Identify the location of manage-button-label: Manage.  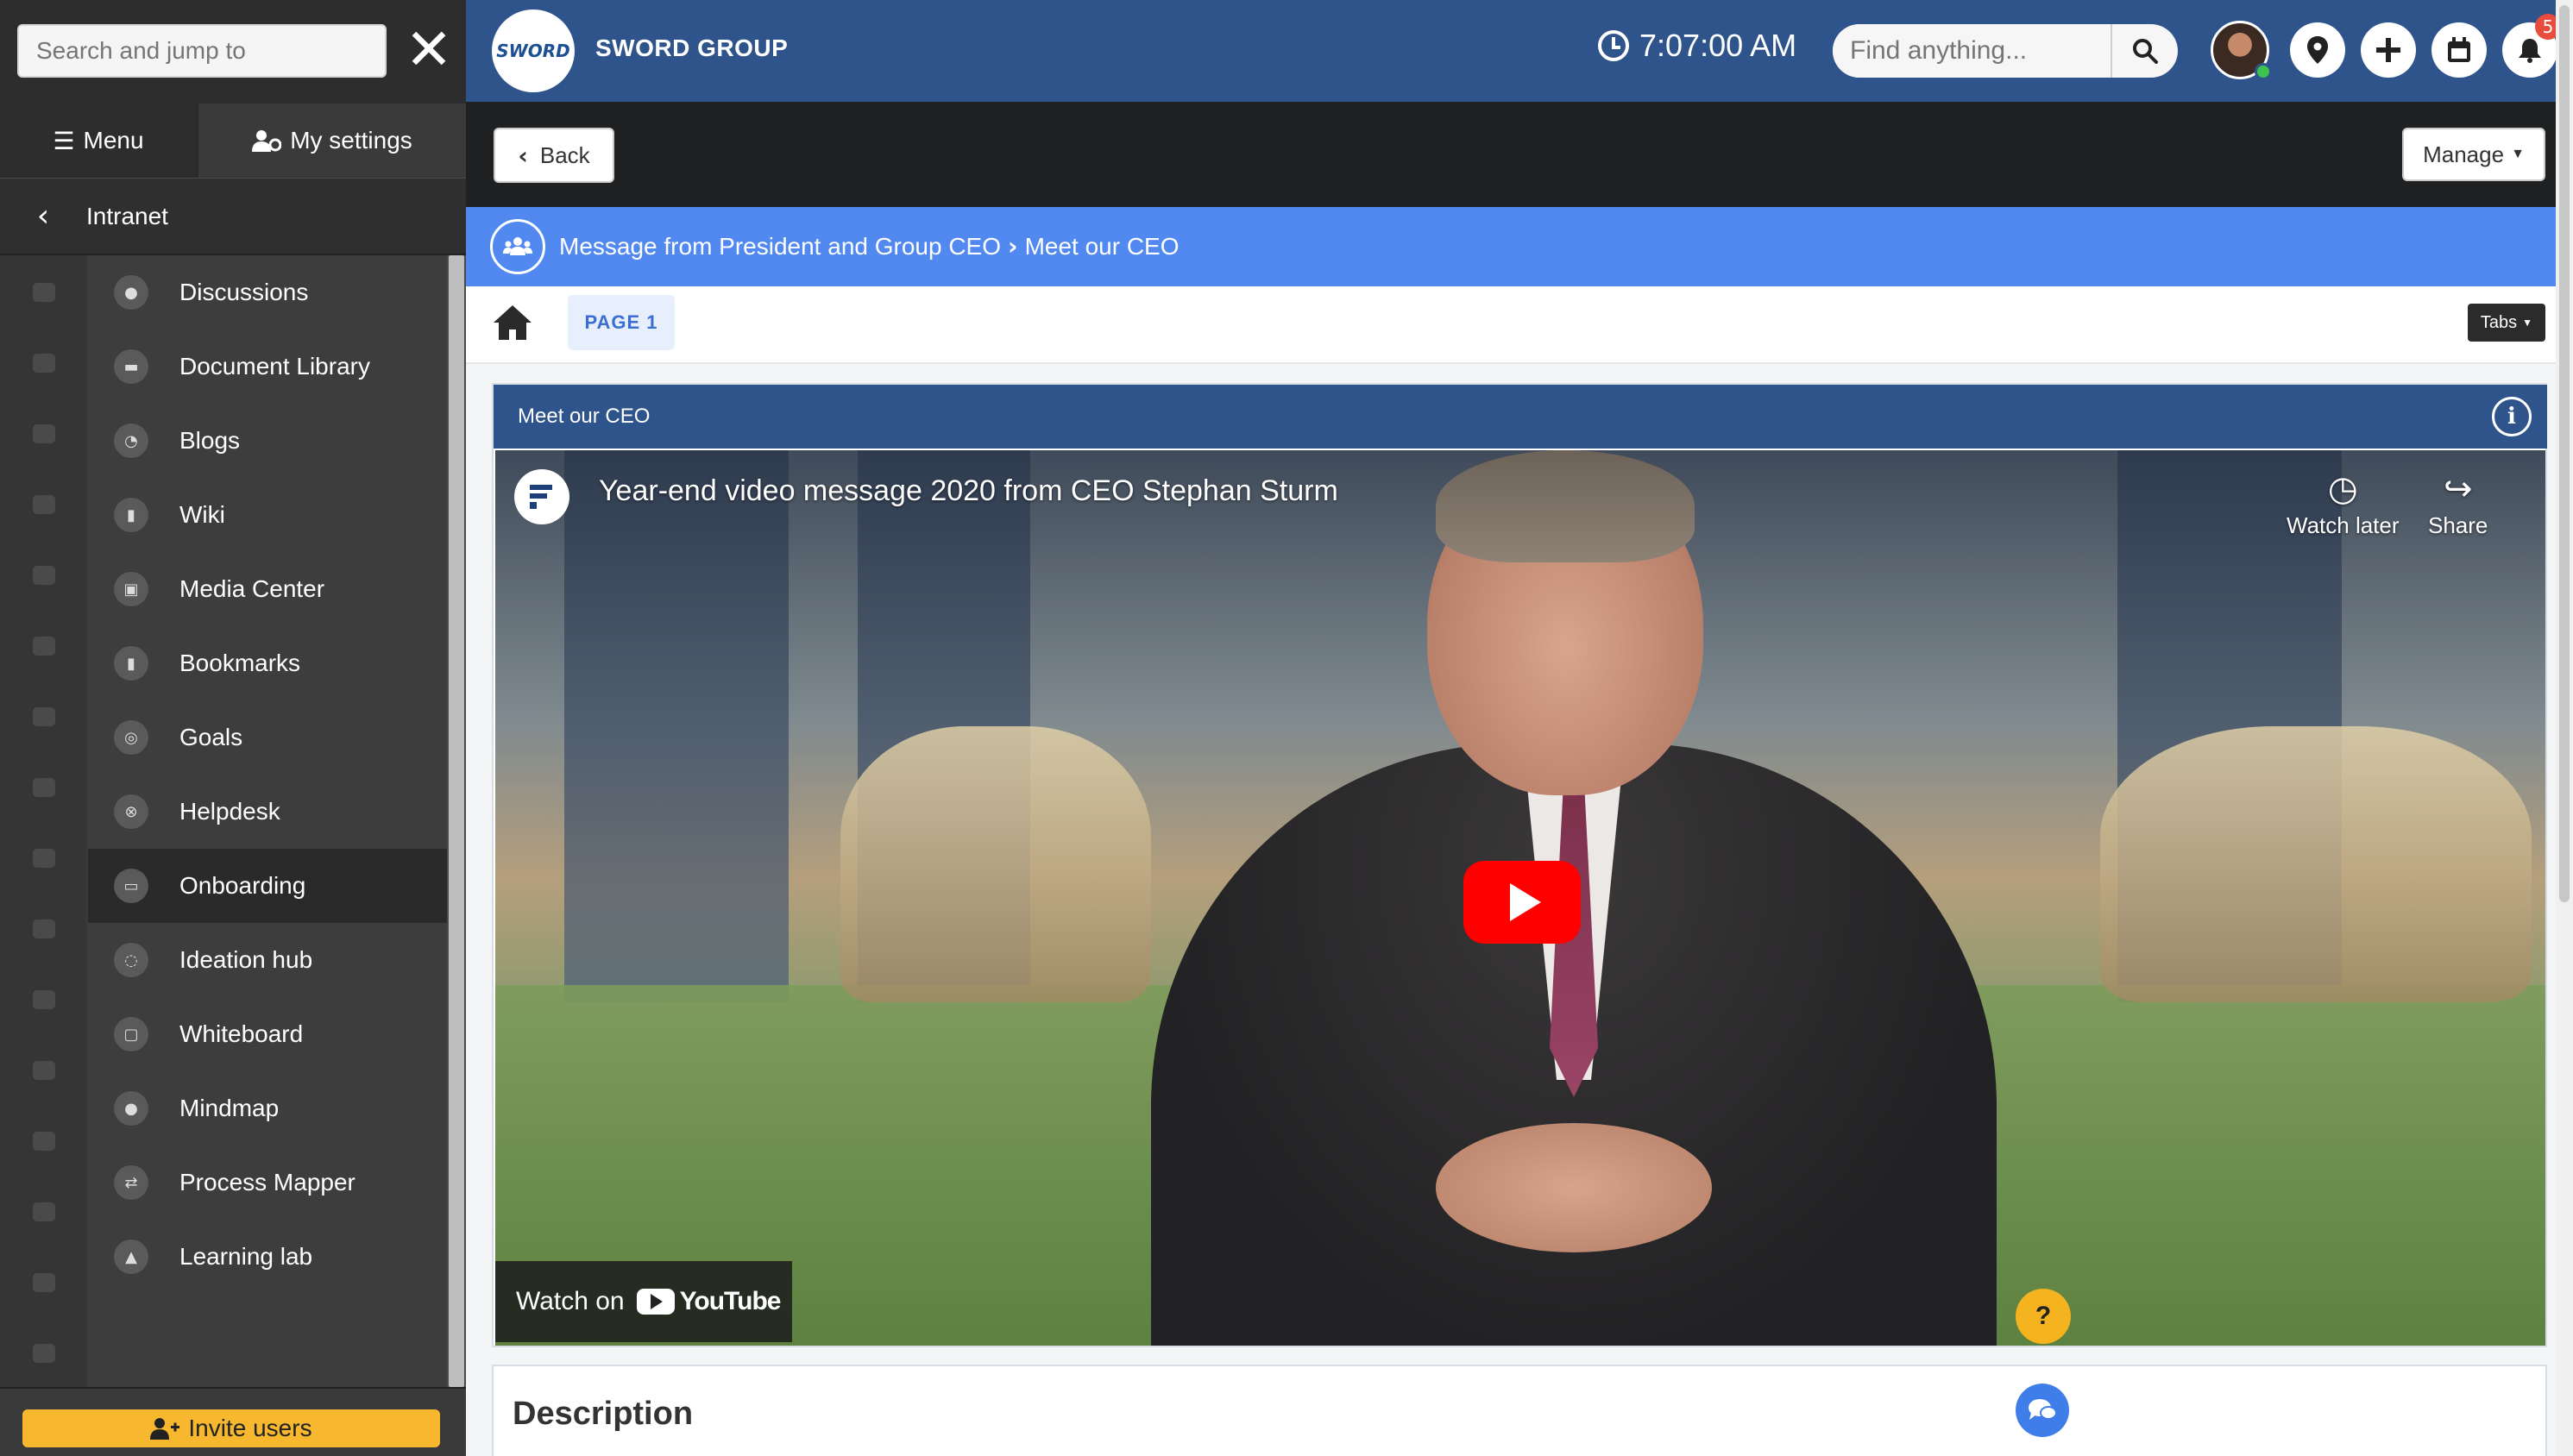
(2464, 154).